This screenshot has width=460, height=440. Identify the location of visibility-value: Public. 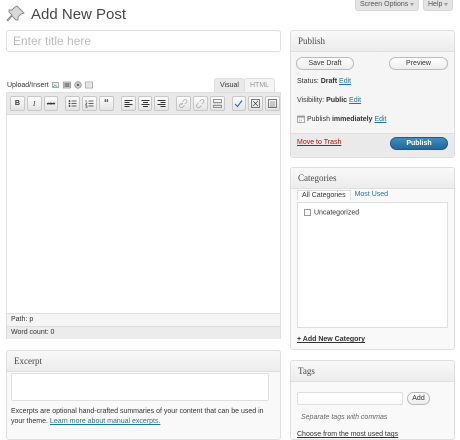
(337, 100).